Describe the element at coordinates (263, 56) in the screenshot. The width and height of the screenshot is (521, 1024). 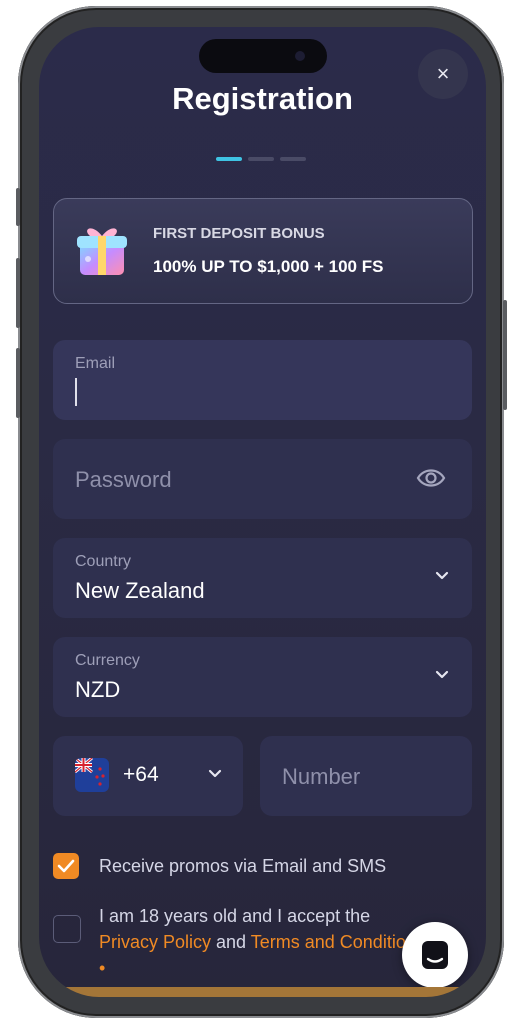
I see `dynamic-island` at that location.